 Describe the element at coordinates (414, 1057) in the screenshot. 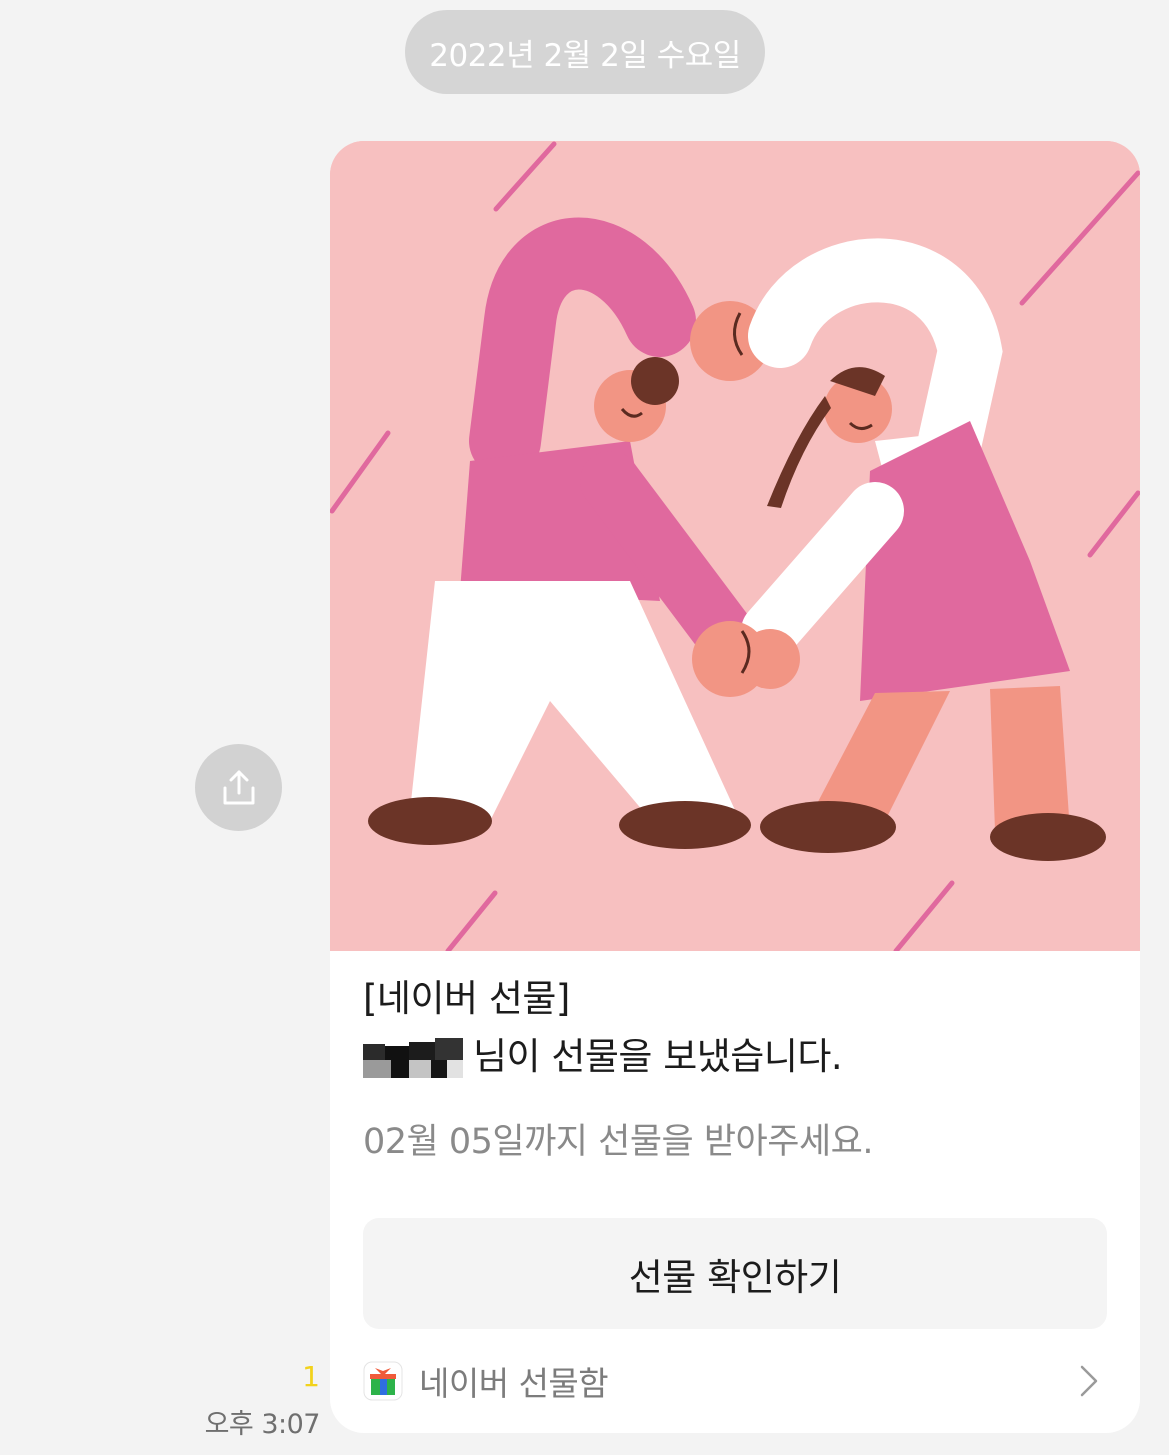

I see `redacted-sender-name` at that location.